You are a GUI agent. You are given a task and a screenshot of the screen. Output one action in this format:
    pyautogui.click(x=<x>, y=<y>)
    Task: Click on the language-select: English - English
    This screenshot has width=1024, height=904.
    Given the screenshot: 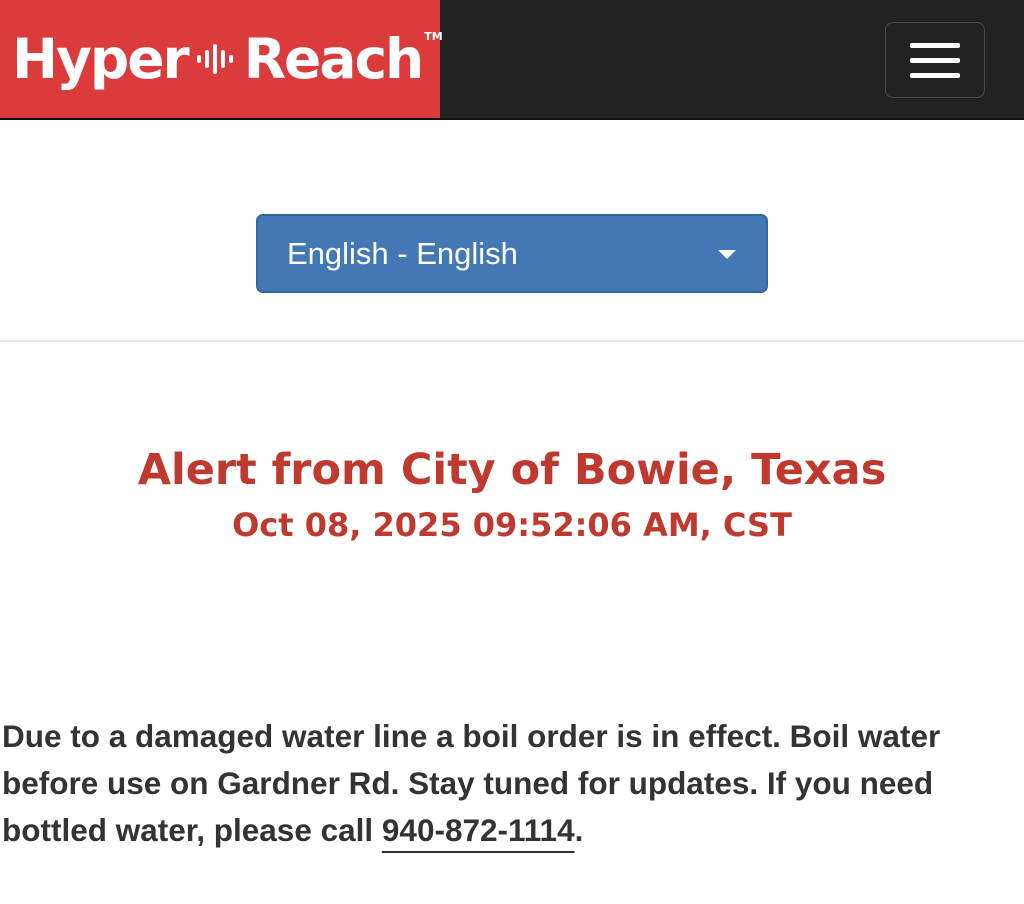 What is the action you would take?
    pyautogui.click(x=512, y=253)
    